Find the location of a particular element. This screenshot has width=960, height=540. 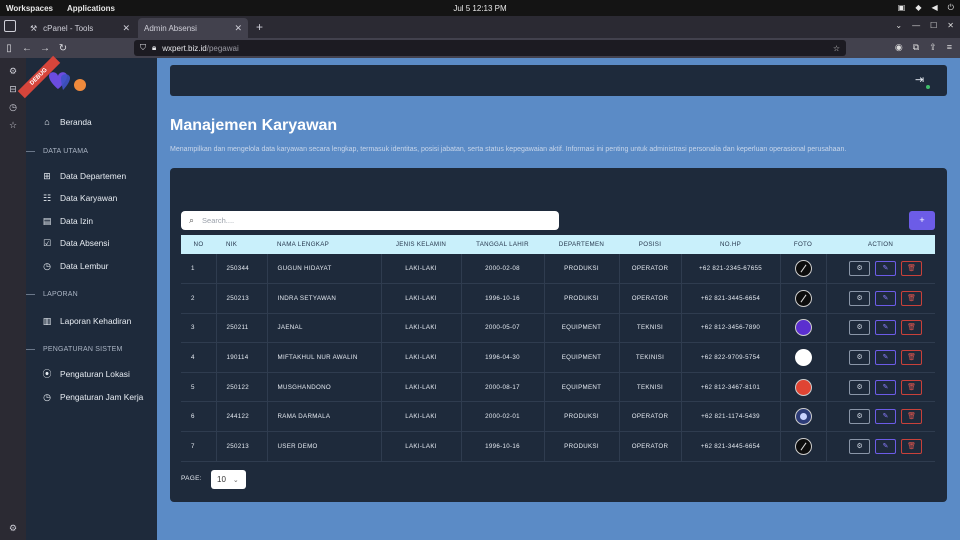

cell-tanggal-lahir: 2000-02-08 is located at coordinates (503, 269).